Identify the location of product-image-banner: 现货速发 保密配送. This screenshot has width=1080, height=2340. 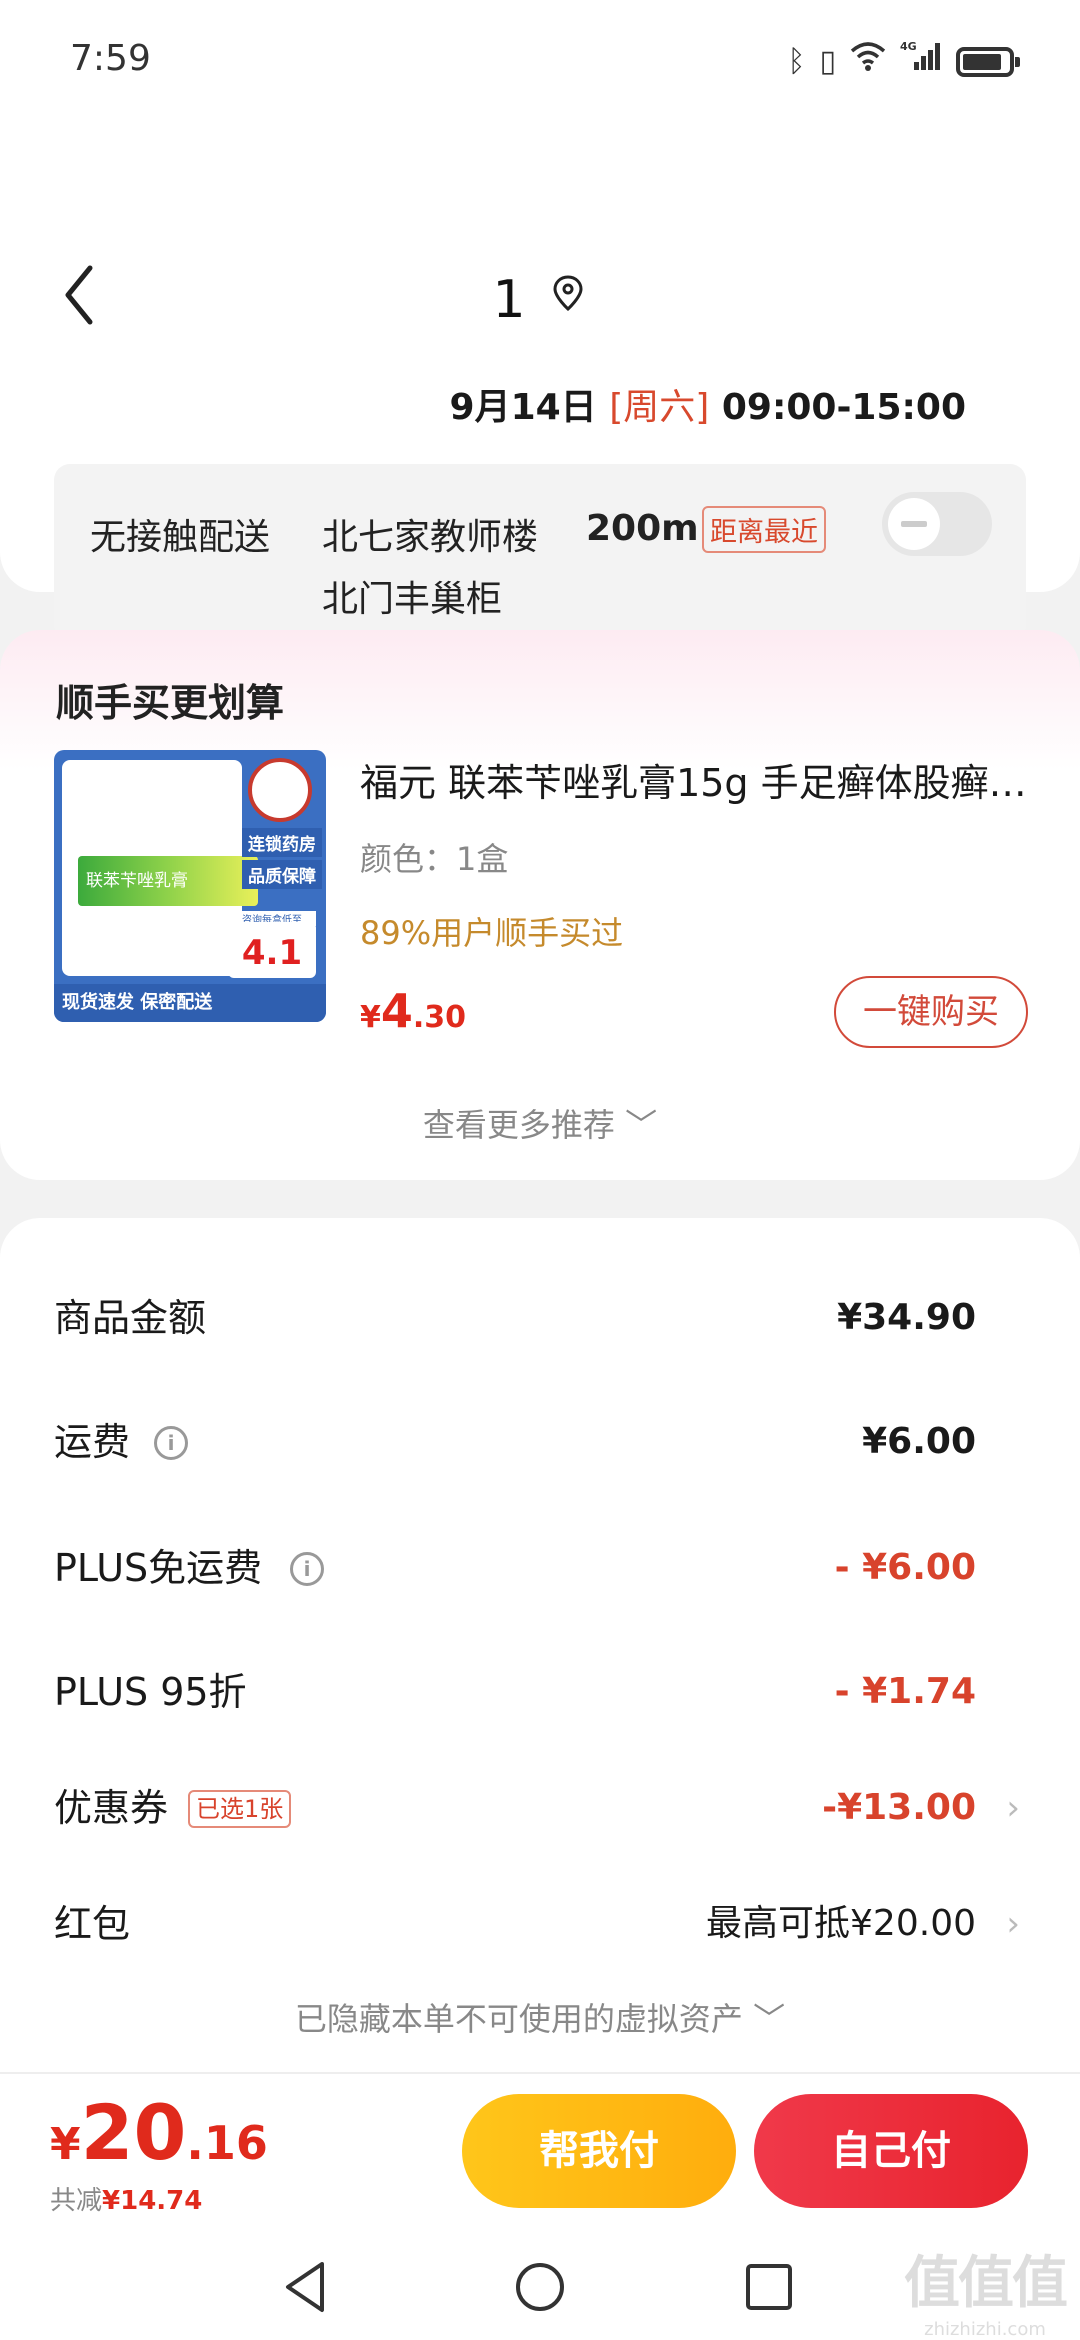
(190, 1003).